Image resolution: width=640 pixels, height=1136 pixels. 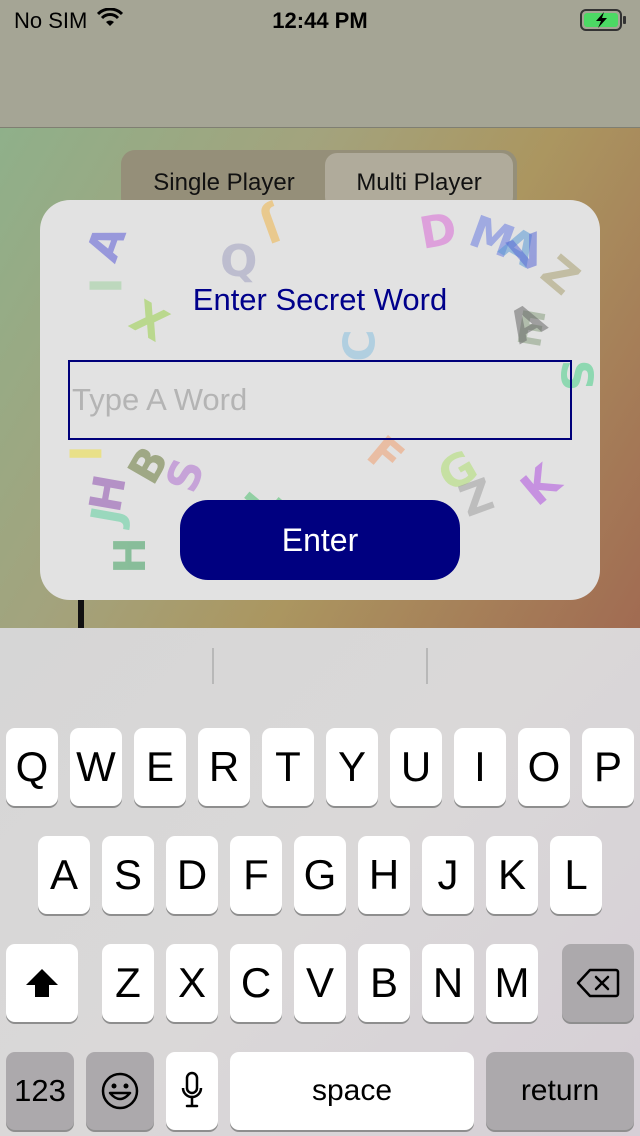 What do you see at coordinates (512, 983) in the screenshot?
I see `key-m: M` at bounding box center [512, 983].